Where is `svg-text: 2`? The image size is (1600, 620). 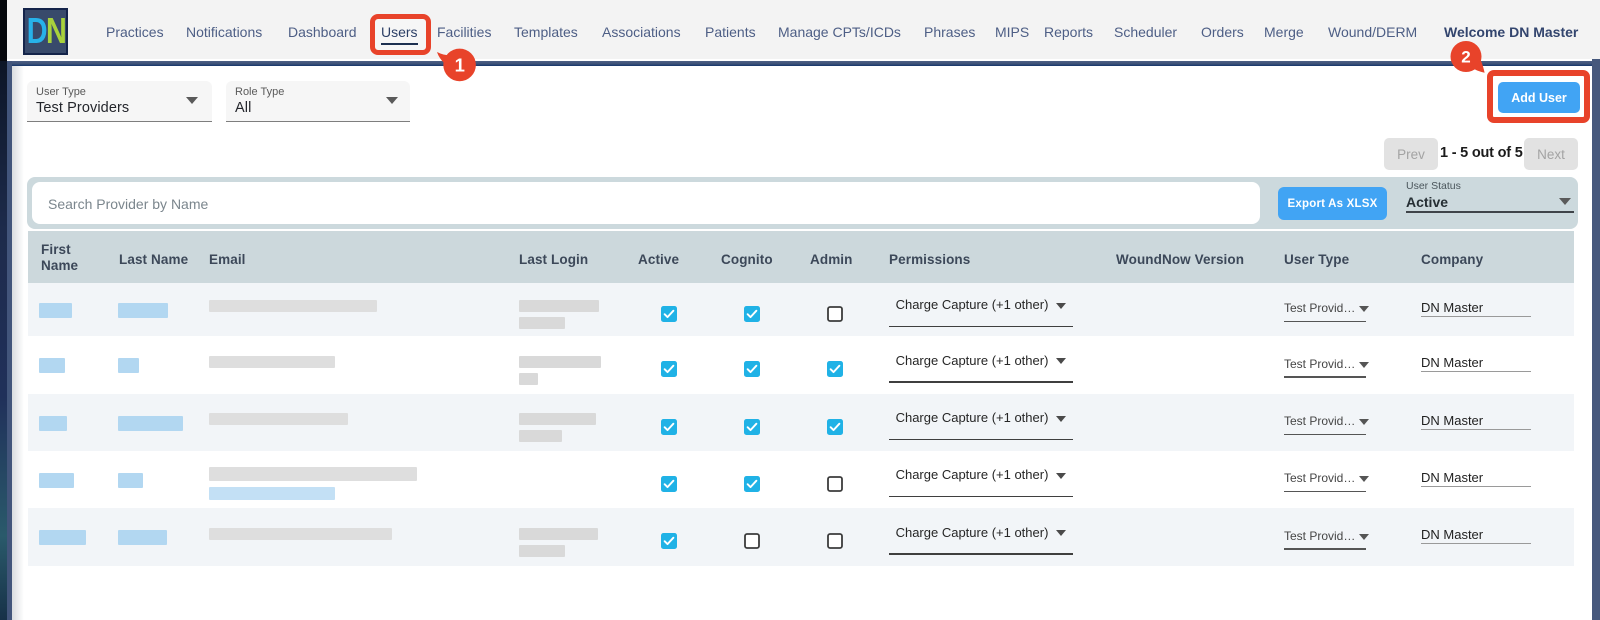
svg-text: 2 is located at coordinates (1465, 57).